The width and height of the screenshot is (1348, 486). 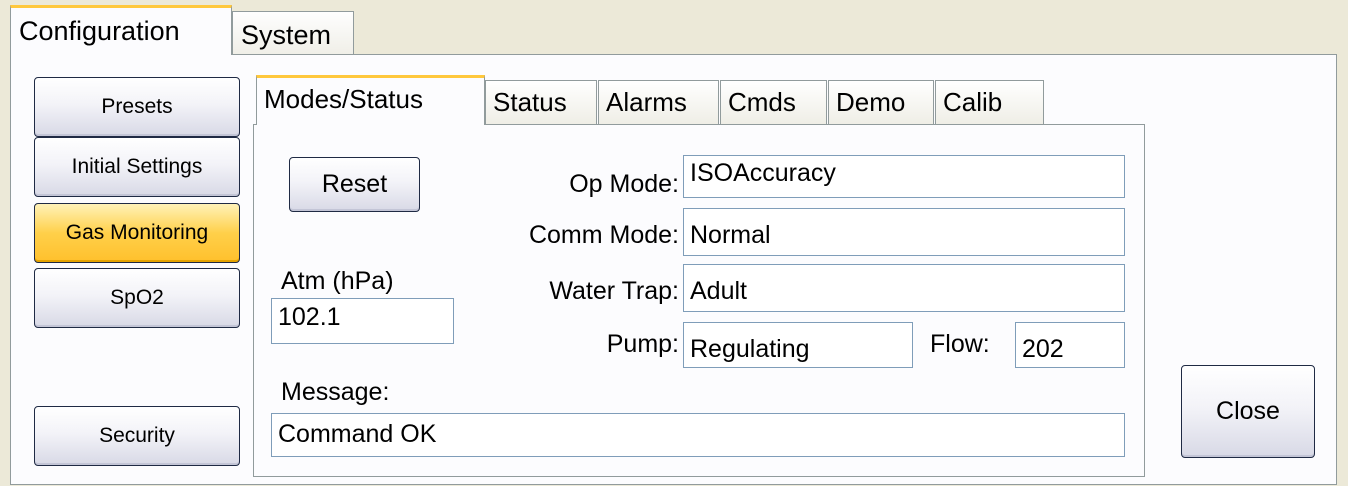 I want to click on pump-label: Pump:, so click(x=642, y=344).